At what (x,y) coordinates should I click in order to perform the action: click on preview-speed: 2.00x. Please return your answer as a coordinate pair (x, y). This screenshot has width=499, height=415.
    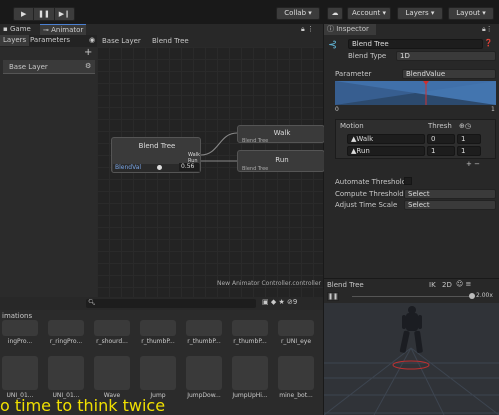
    Looking at the image, I should click on (484, 295).